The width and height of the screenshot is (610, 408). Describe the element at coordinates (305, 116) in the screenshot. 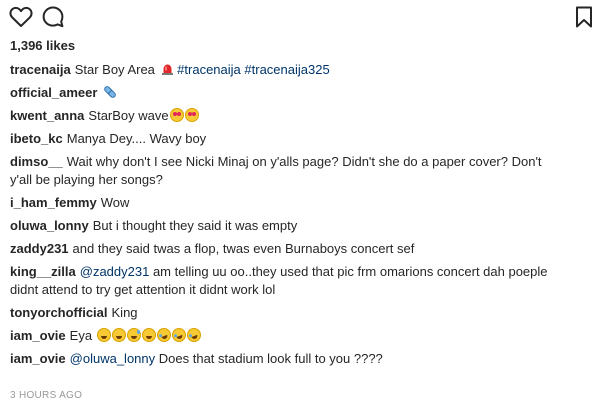

I see `comment-item: kwent_anna StarBoy wave` at that location.